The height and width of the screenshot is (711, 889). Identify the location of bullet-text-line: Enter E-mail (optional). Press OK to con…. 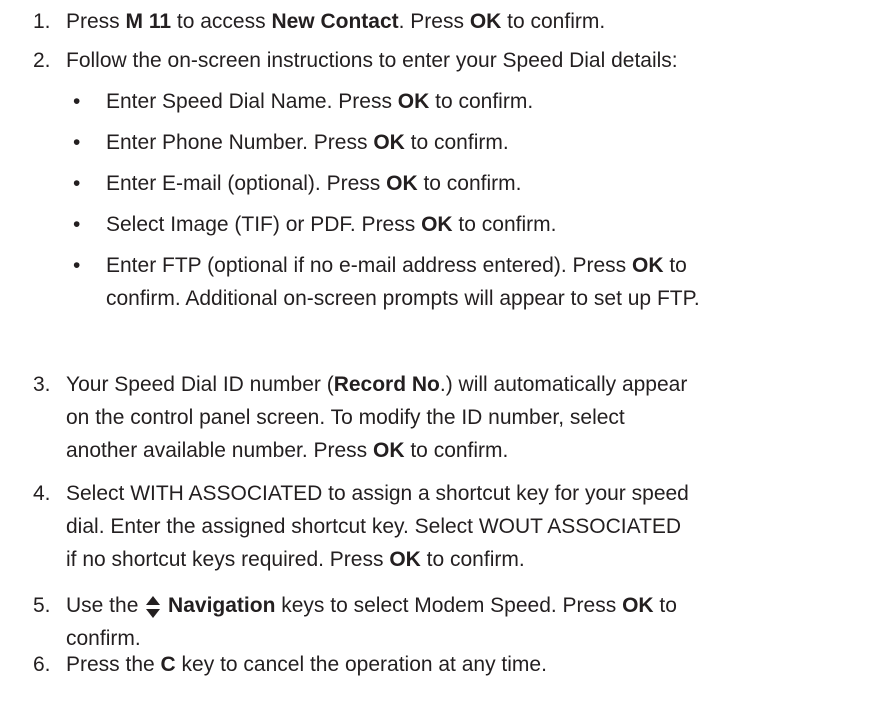
(313, 184).